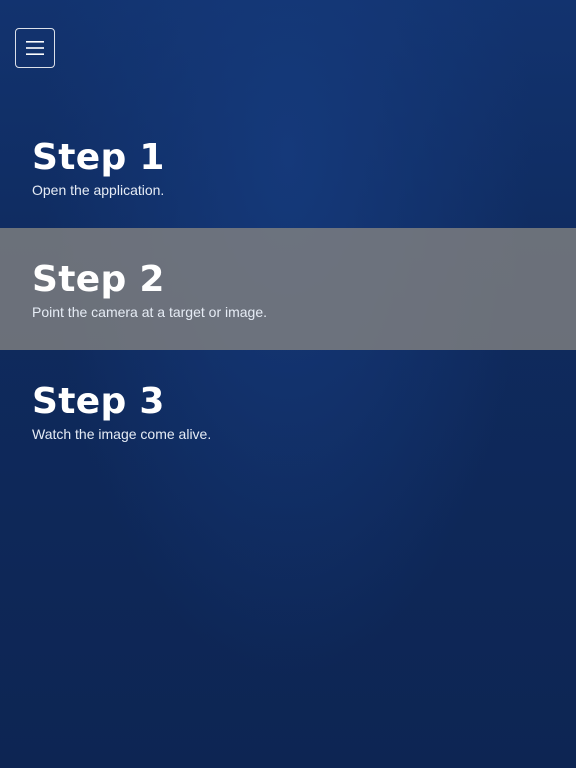  Describe the element at coordinates (150, 312) in the screenshot. I see `step-2-description: Point the camera at a target or image.` at that location.